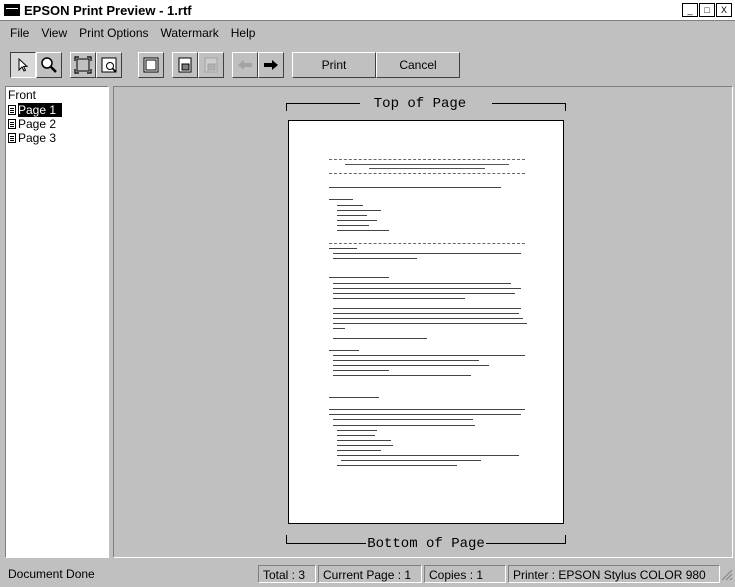 The width and height of the screenshot is (735, 587). What do you see at coordinates (565, 539) in the screenshot?
I see `bottom-marker-tick-right` at bounding box center [565, 539].